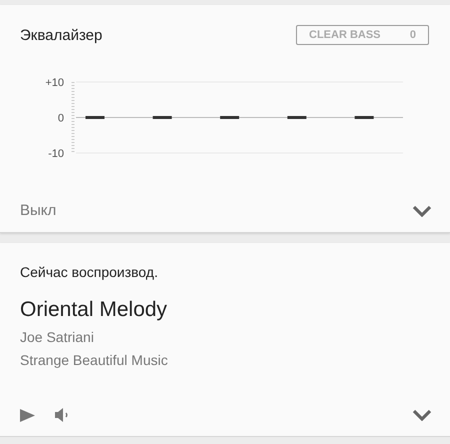 This screenshot has width=450, height=444. Describe the element at coordinates (54, 83) in the screenshot. I see `tick-label: +10` at that location.